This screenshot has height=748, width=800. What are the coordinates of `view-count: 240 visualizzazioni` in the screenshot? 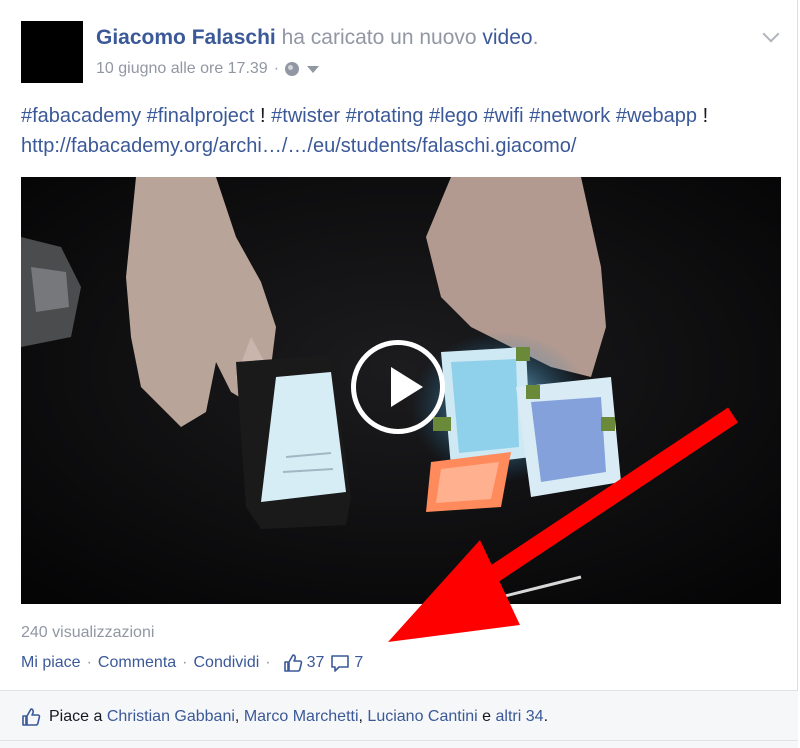 It's located at (88, 632).